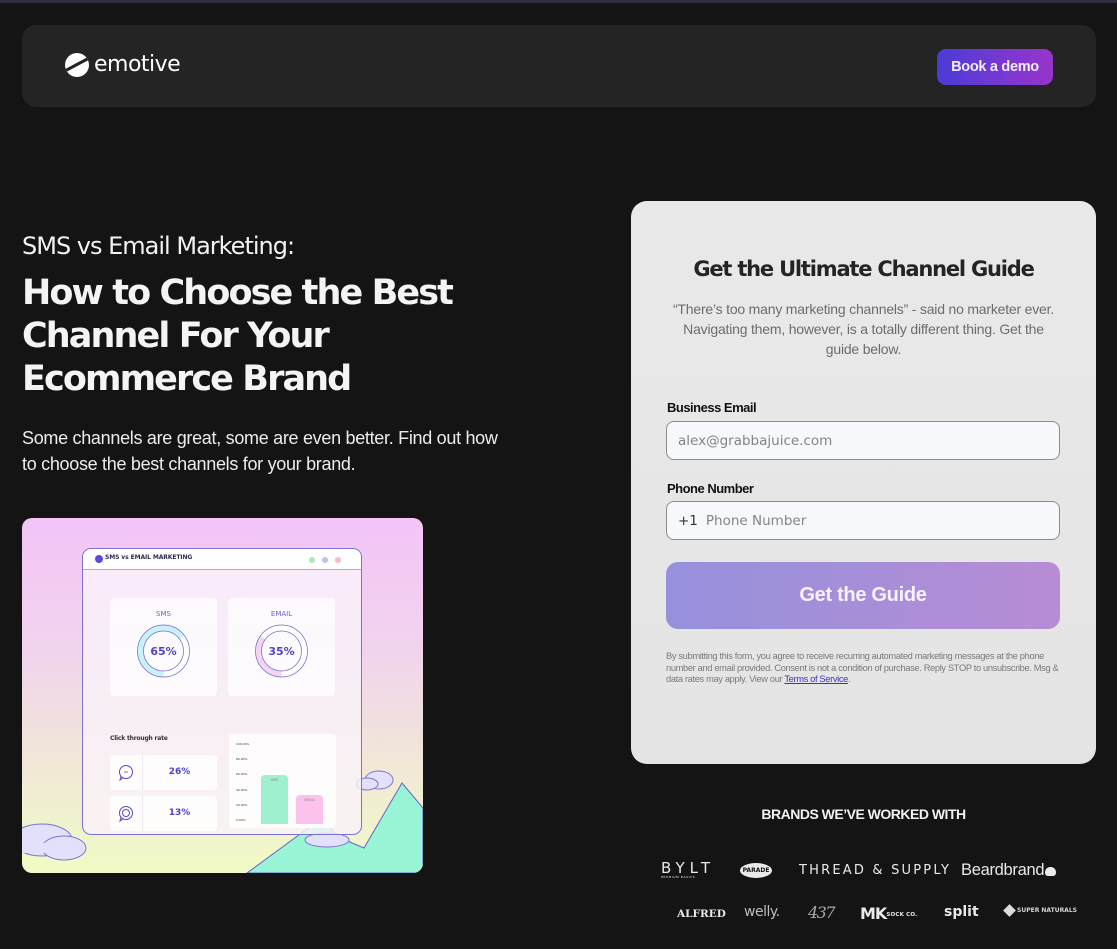 Image resolution: width=1117 pixels, height=949 pixels. I want to click on emotive-logo-icon, so click(77, 64).